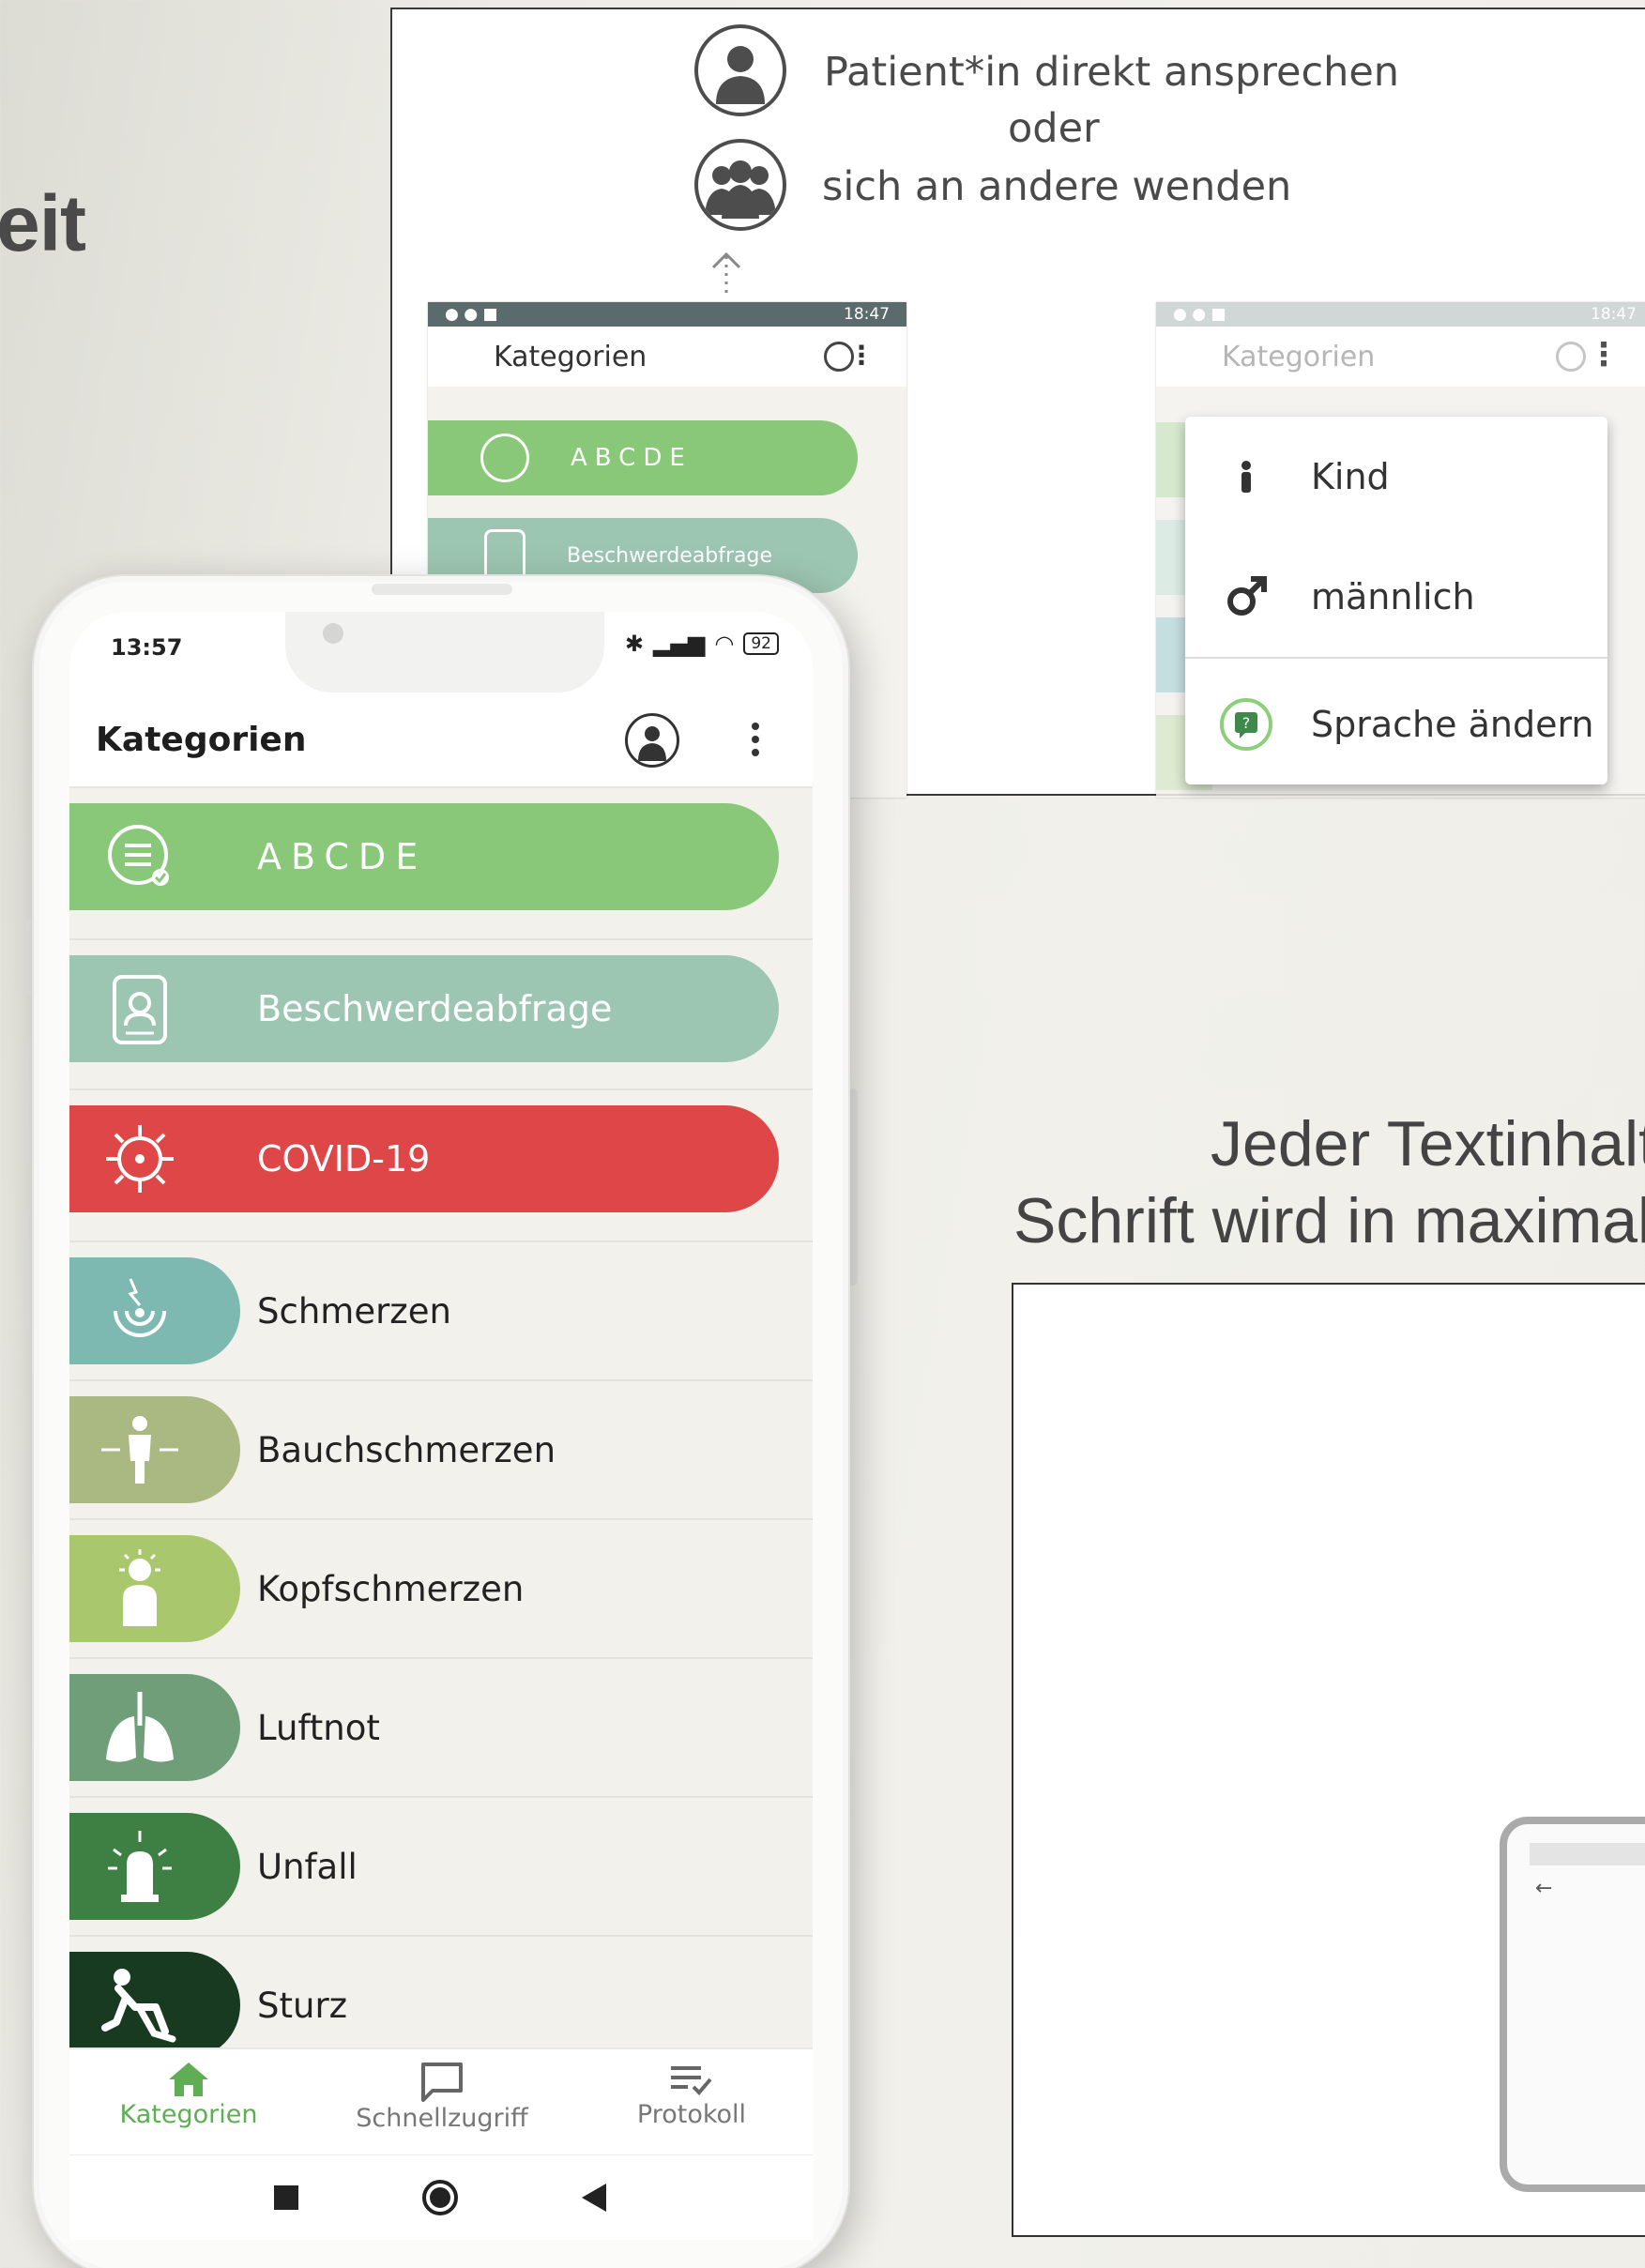 The image size is (1645, 2268). Describe the element at coordinates (391, 1589) in the screenshot. I see `category-label: Kopfschmerzen` at that location.